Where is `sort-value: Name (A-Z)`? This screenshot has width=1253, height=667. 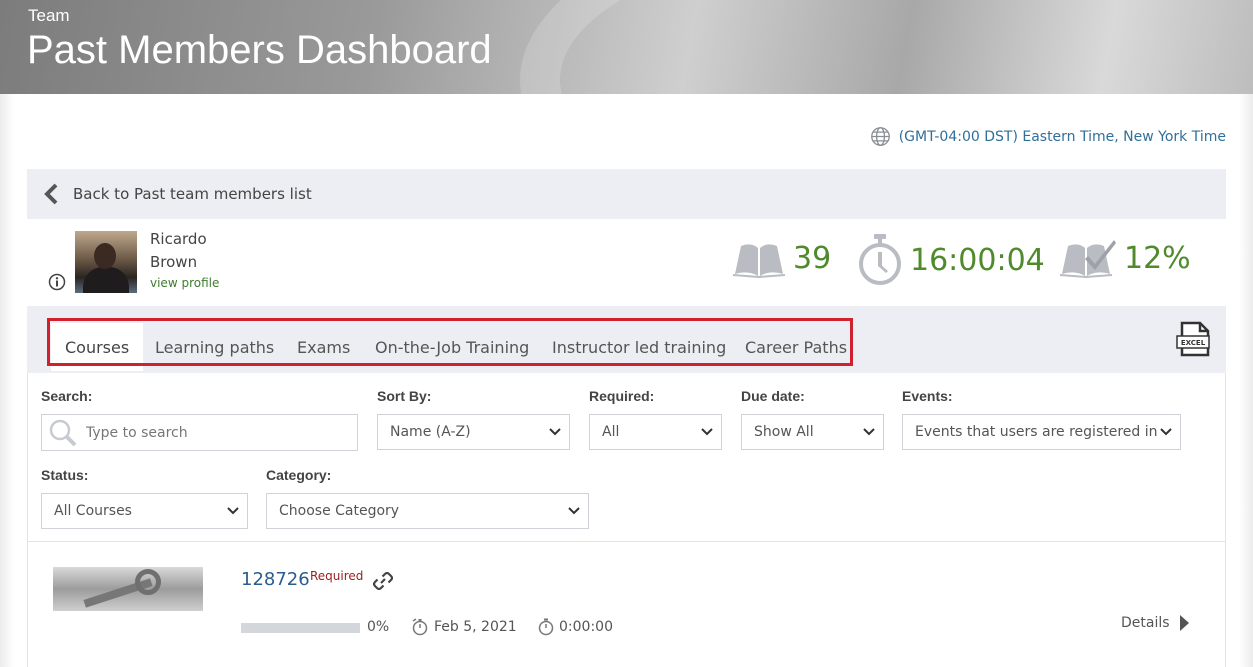
sort-value: Name (A-Z) is located at coordinates (430, 432).